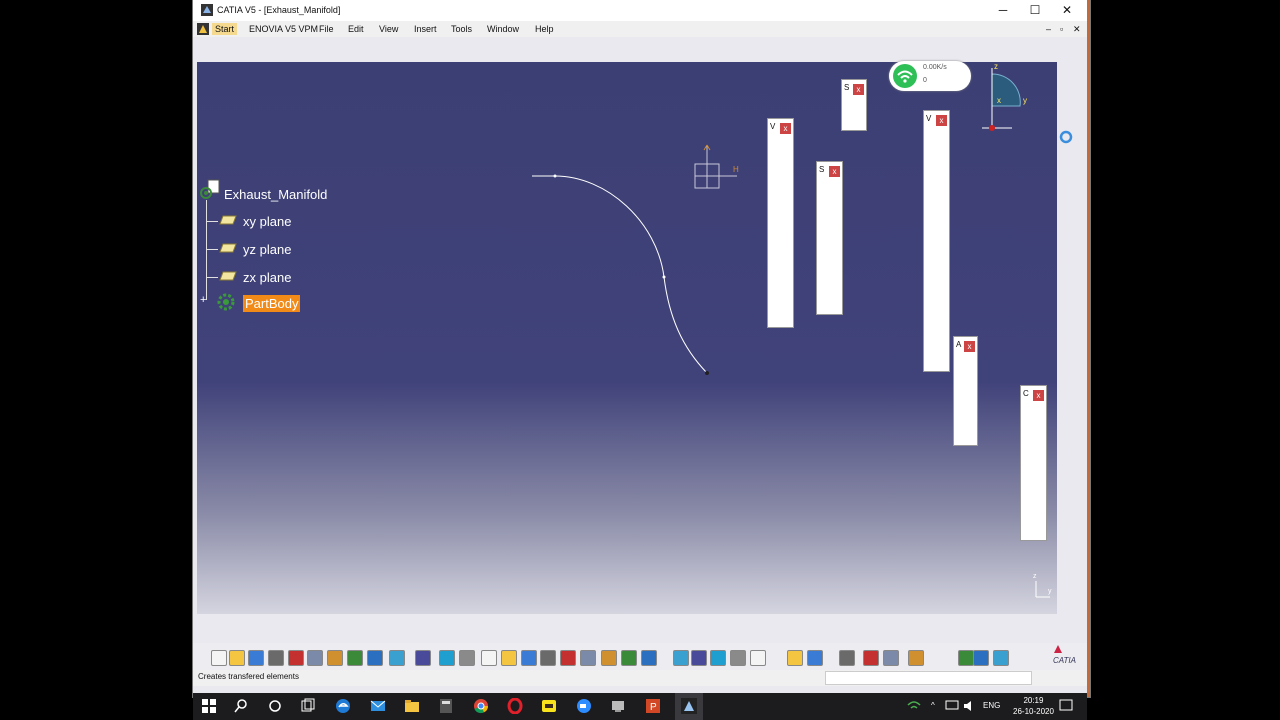 The height and width of the screenshot is (720, 1280). I want to click on system-clock: 20:19 26-10-2020, so click(1033, 706).